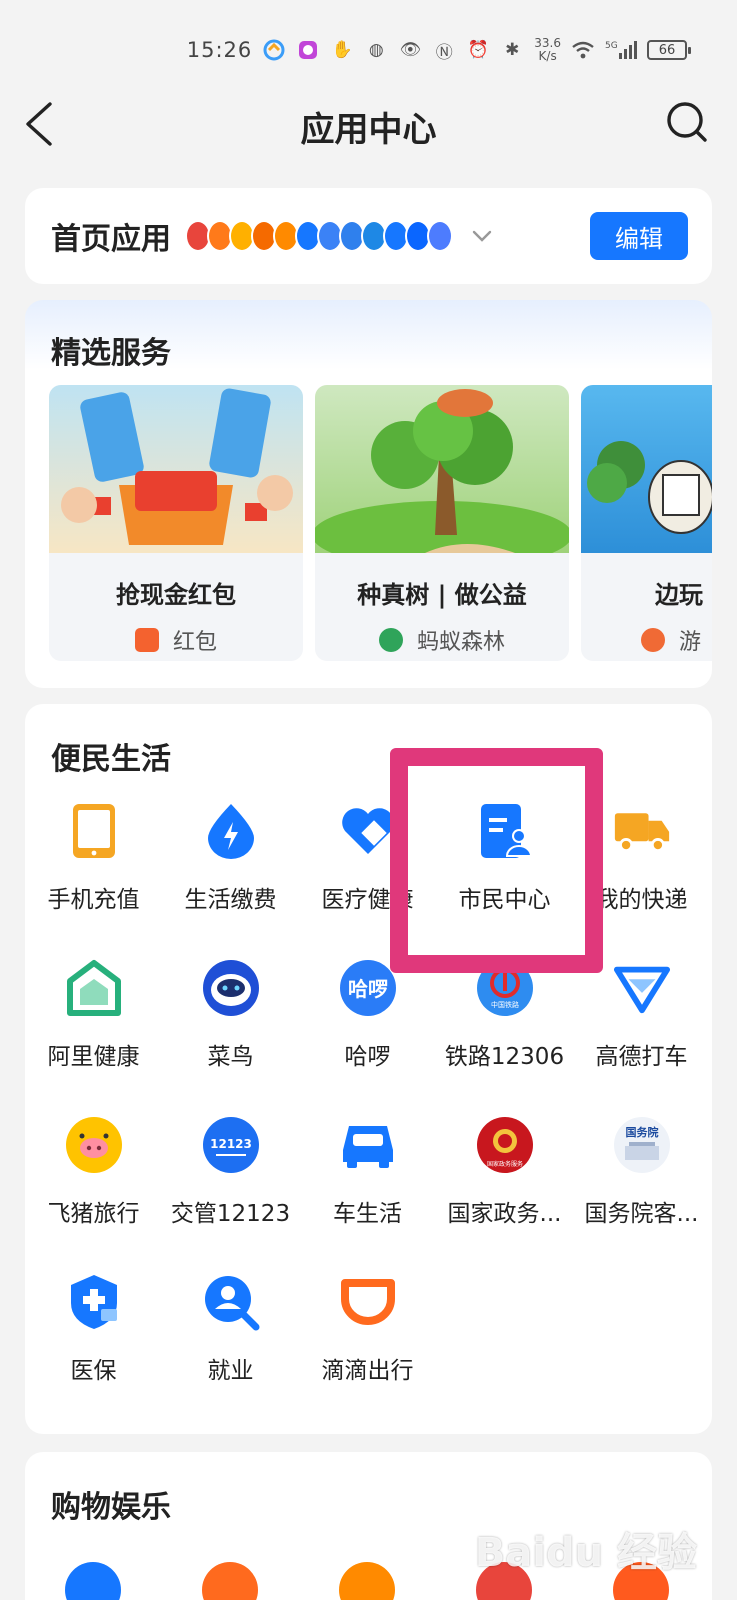 The height and width of the screenshot is (1600, 737). Describe the element at coordinates (504, 1057) in the screenshot. I see `grid-item-label: 铁路12306` at that location.